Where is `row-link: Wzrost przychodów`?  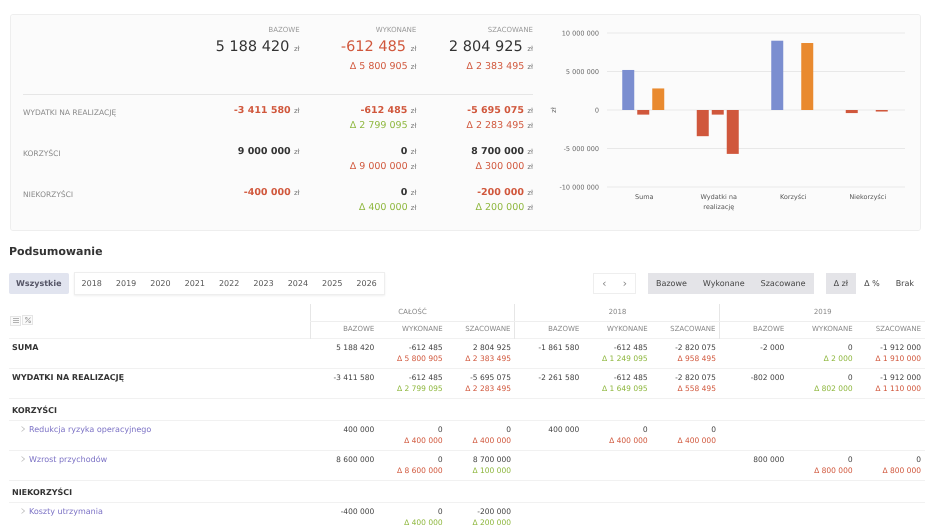
row-link: Wzrost przychodów is located at coordinates (68, 459).